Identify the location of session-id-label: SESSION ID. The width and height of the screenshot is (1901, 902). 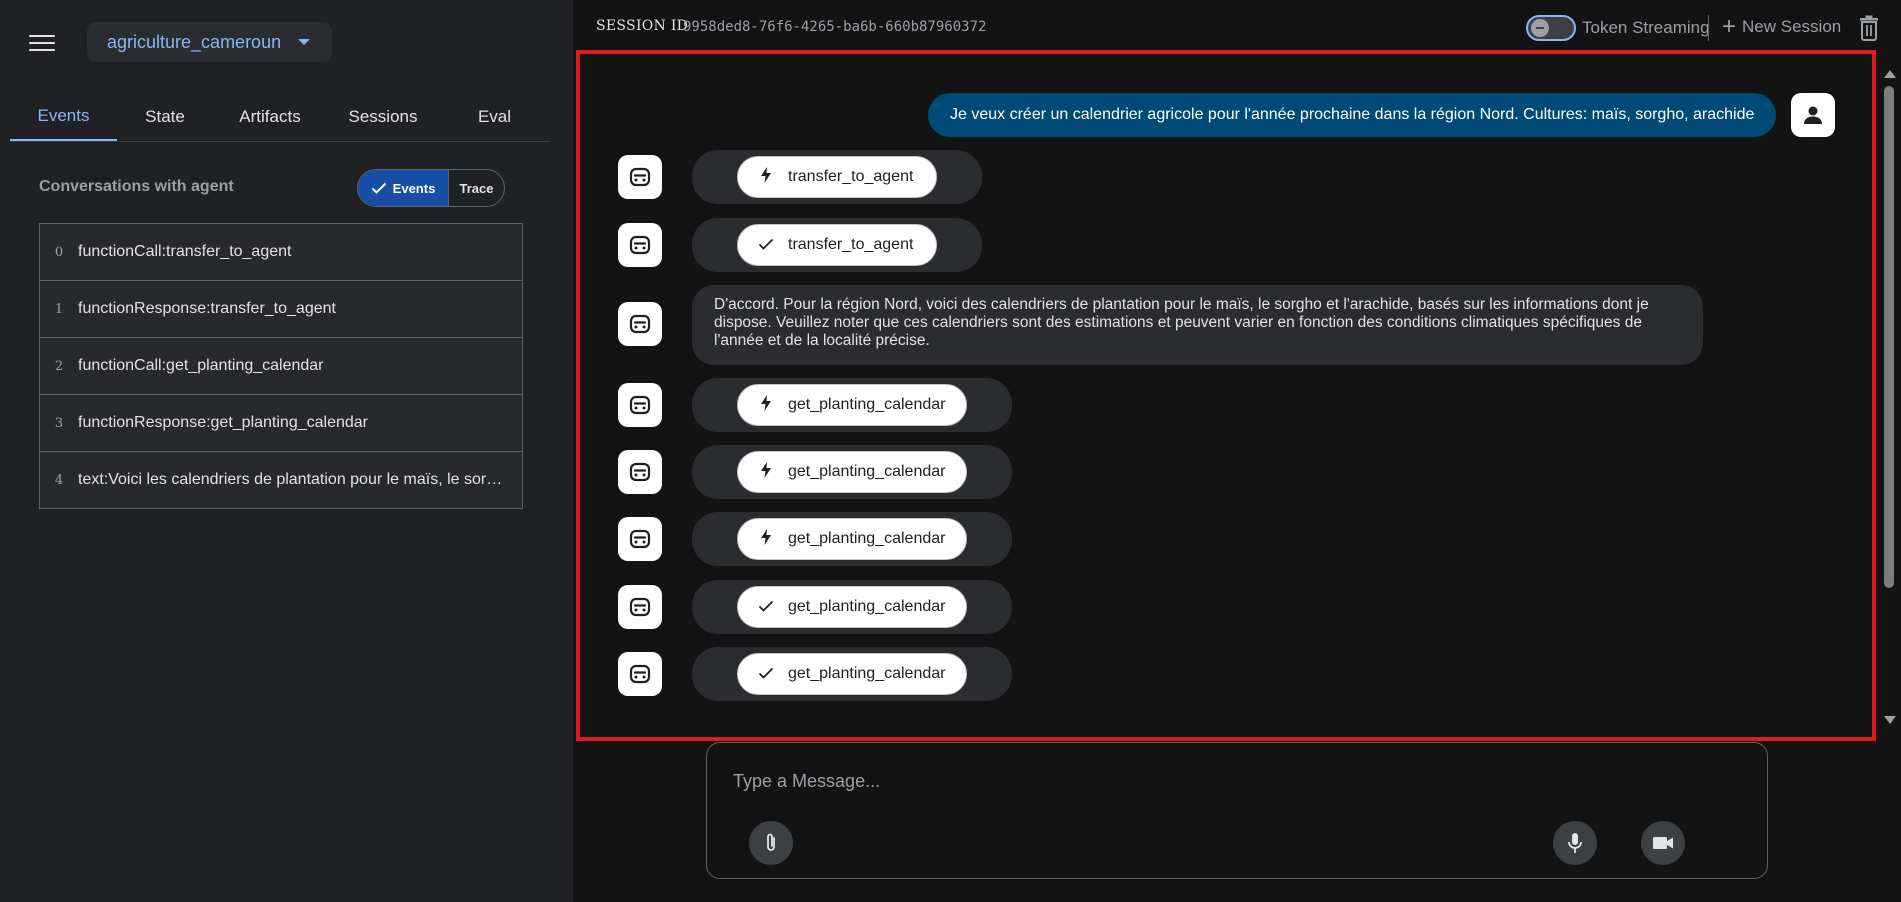
(642, 26).